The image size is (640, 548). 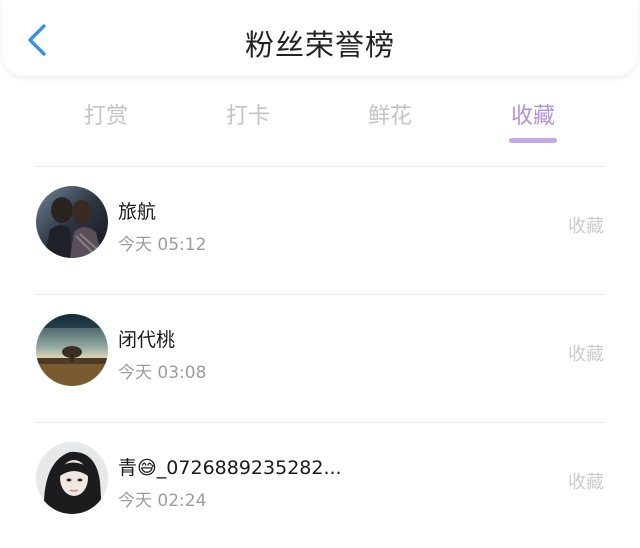 What do you see at coordinates (147, 340) in the screenshot?
I see `fan-name: 闭代桃` at bounding box center [147, 340].